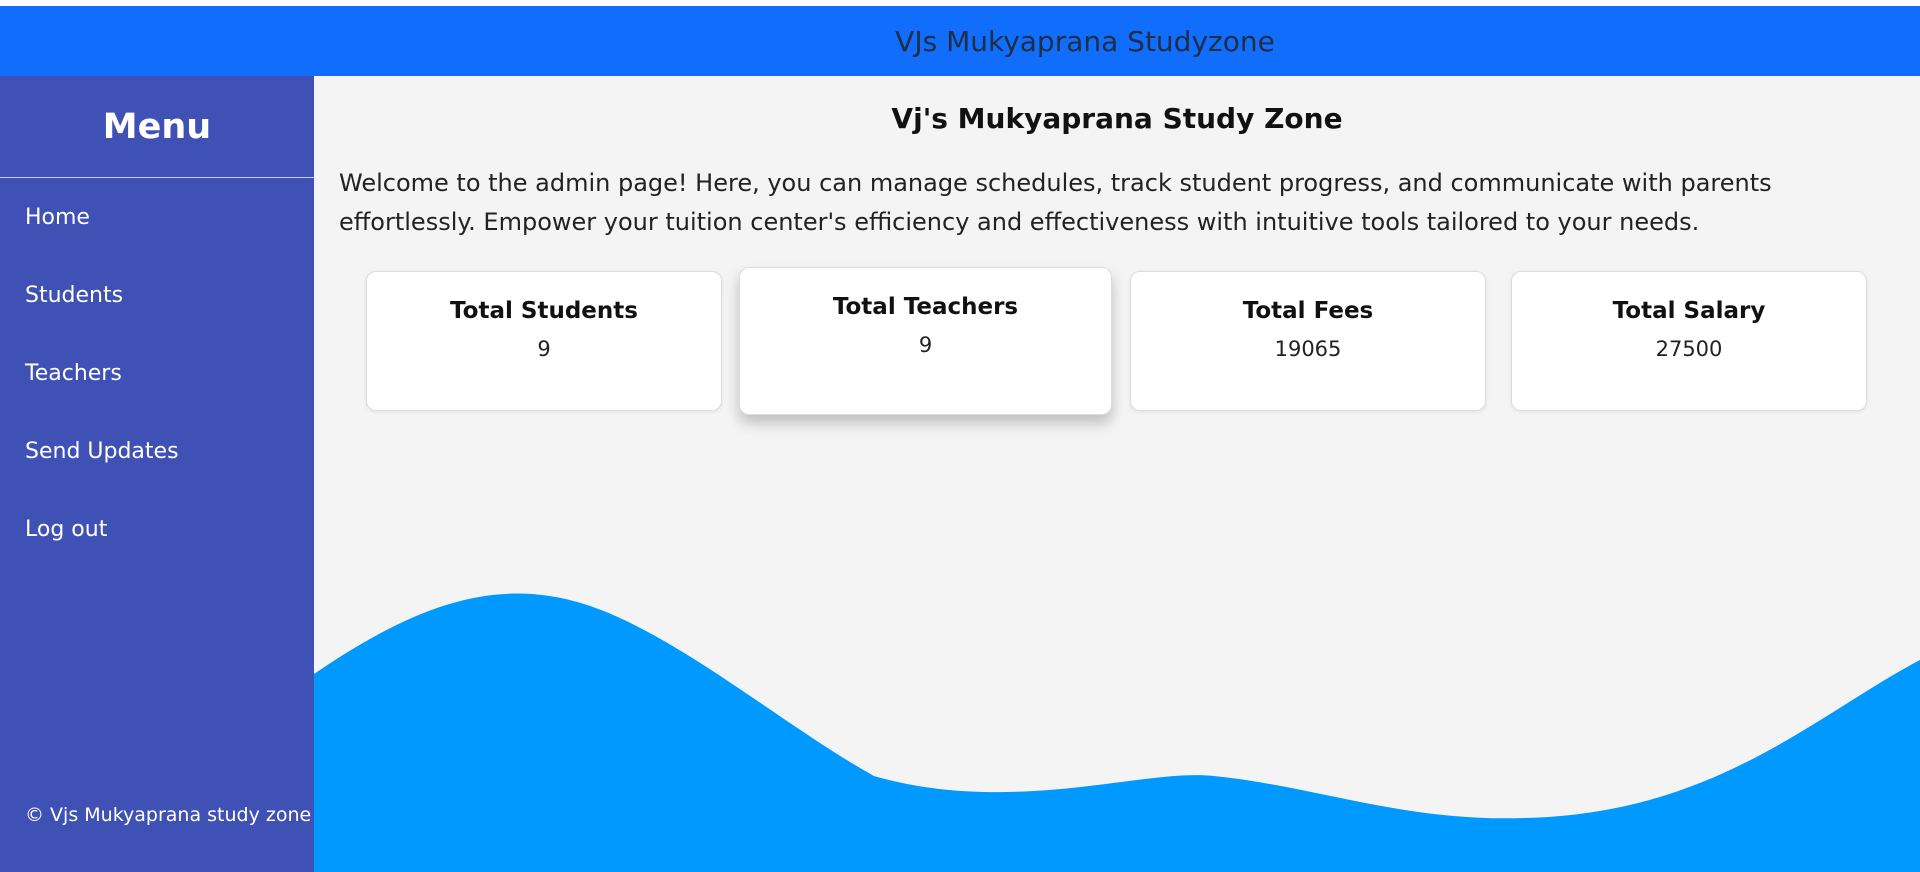 The height and width of the screenshot is (872, 1920). What do you see at coordinates (1308, 311) in the screenshot?
I see `stat-card-label: Total Fees` at bounding box center [1308, 311].